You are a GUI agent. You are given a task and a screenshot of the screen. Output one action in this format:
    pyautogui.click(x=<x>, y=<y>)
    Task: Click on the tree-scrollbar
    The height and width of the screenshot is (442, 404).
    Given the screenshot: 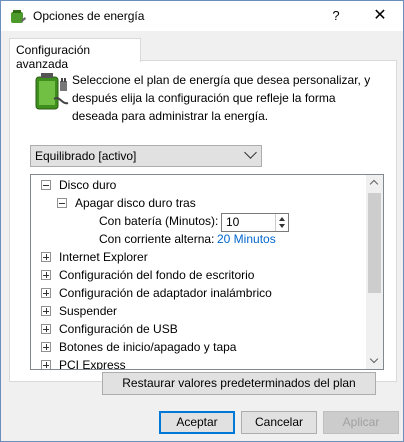 What is the action you would take?
    pyautogui.click(x=374, y=272)
    